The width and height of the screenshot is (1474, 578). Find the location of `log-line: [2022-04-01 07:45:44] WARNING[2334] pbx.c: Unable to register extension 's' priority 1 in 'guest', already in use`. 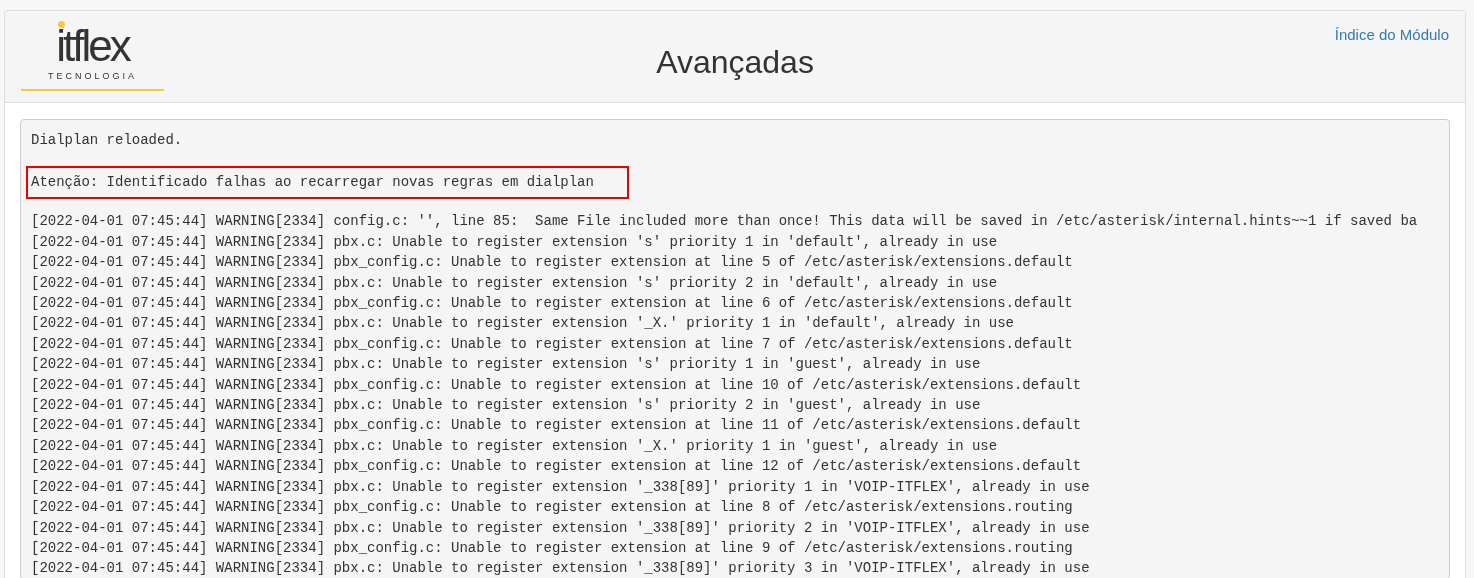

log-line: [2022-04-01 07:45:44] WARNING[2334] pbx.c: Unable to register extension 's' priority 1 in 'guest', already in use is located at coordinates (506, 365).